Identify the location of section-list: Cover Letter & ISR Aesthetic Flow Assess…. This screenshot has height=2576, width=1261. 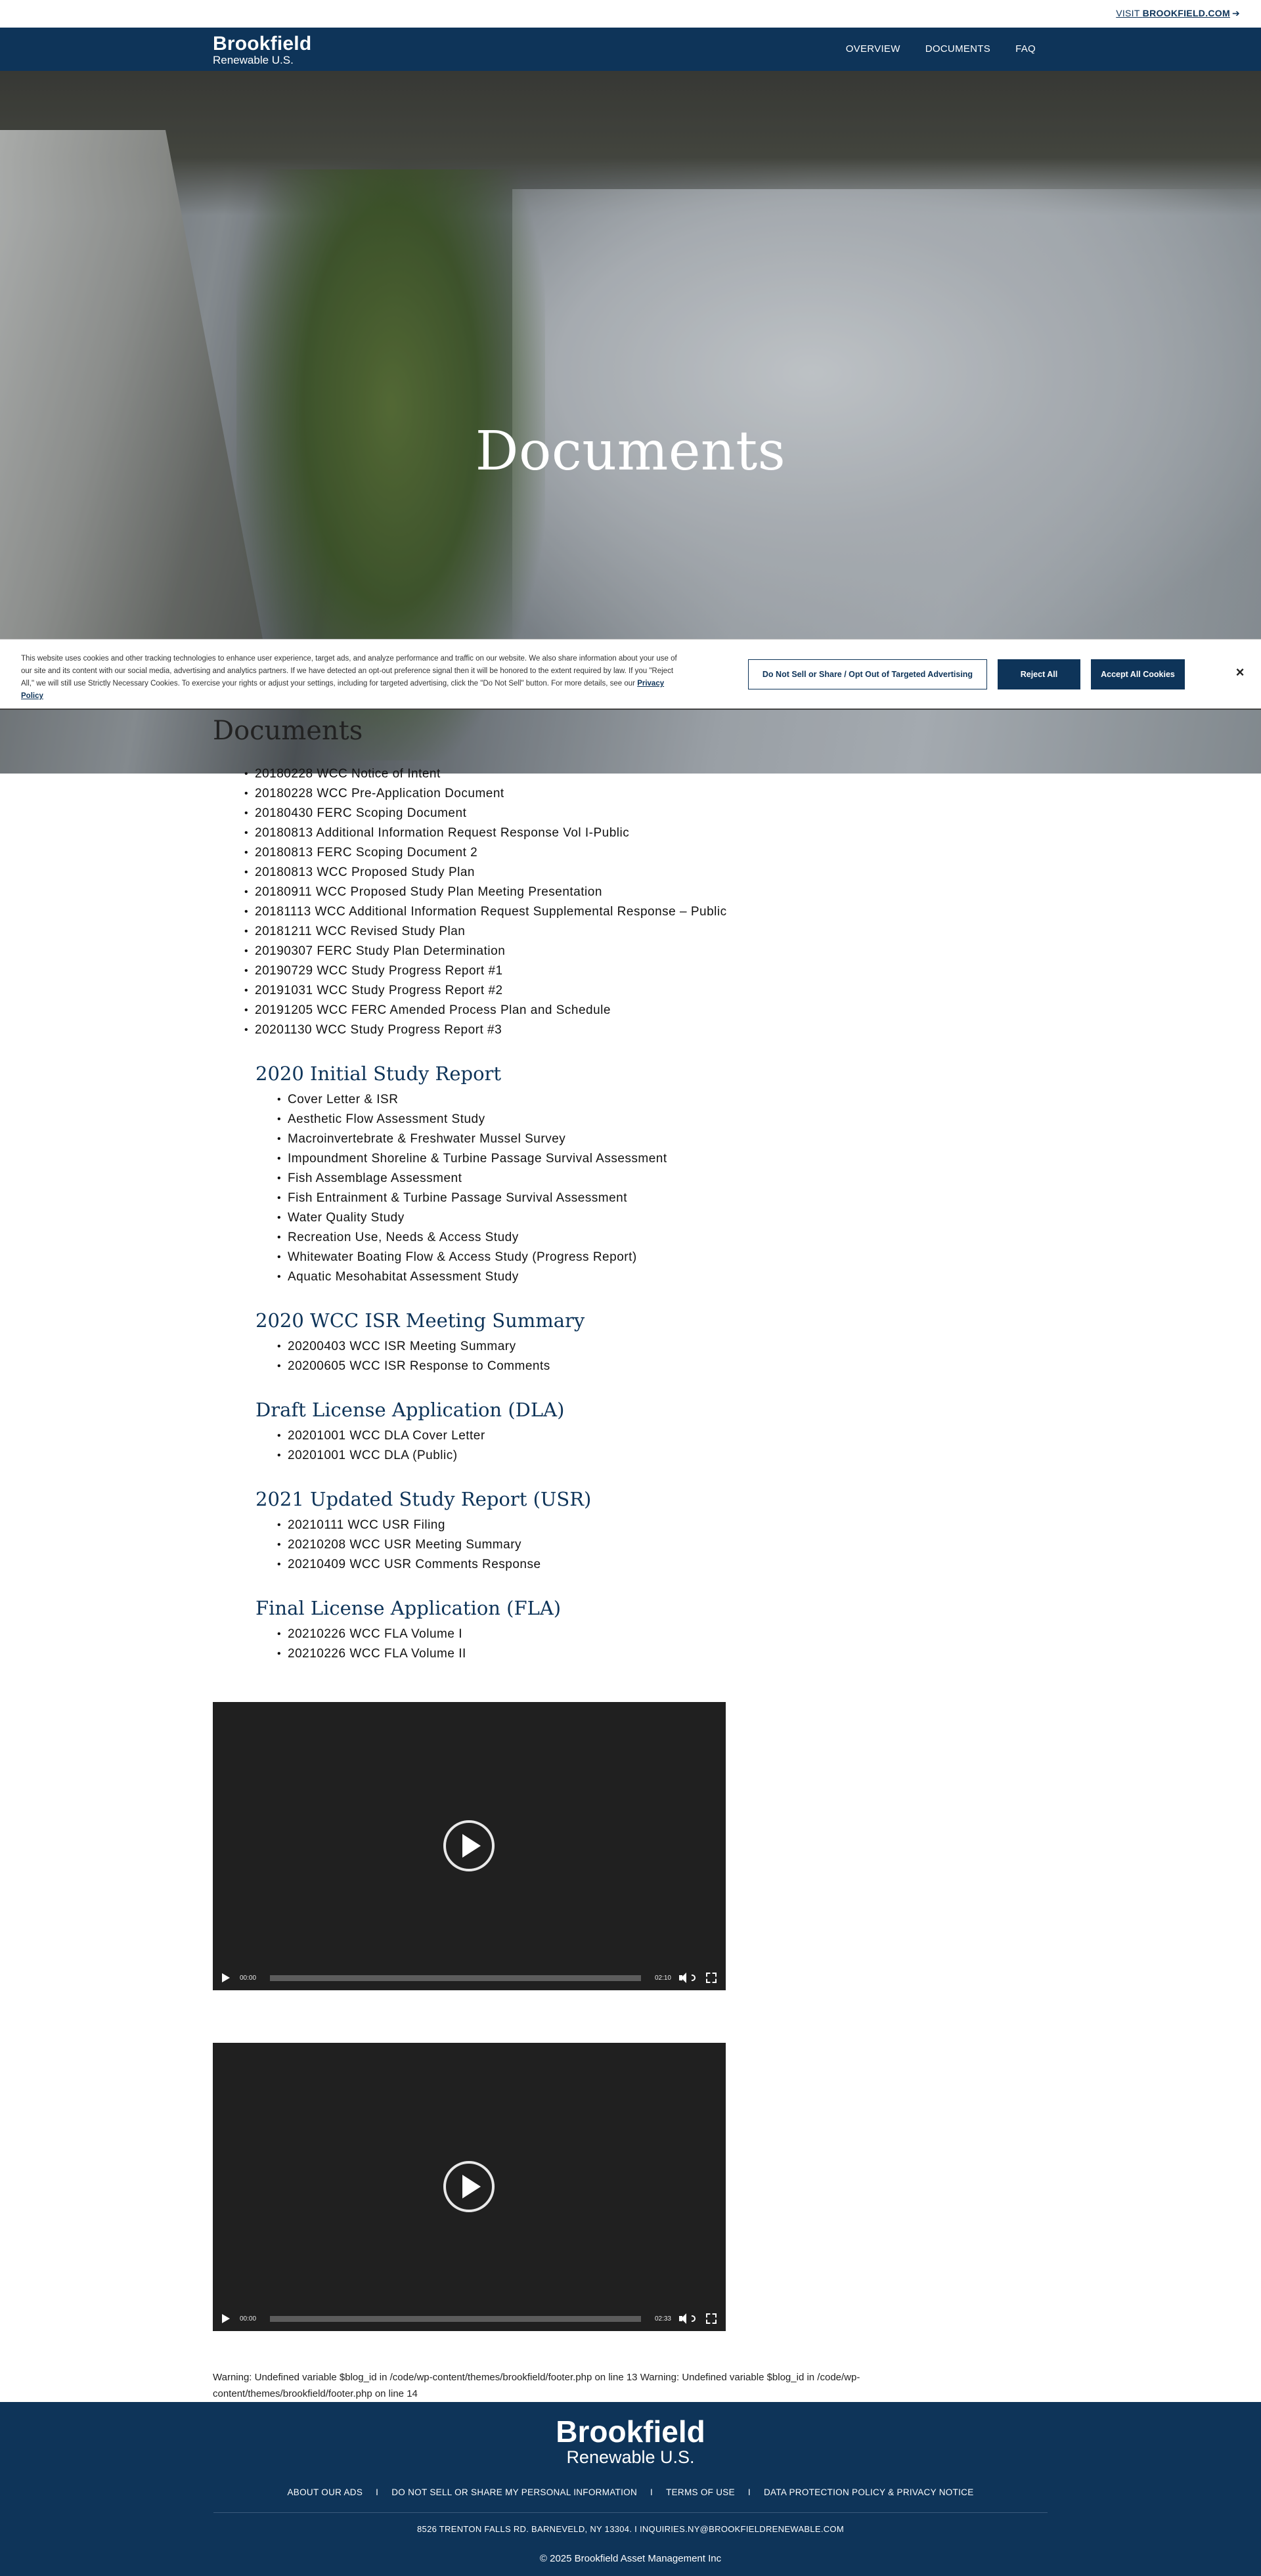
(639, 1188).